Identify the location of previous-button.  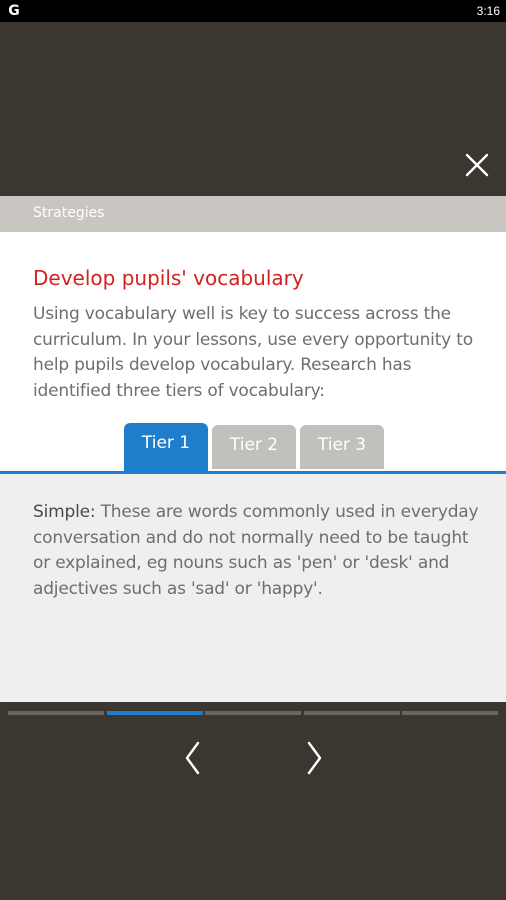
(193, 758).